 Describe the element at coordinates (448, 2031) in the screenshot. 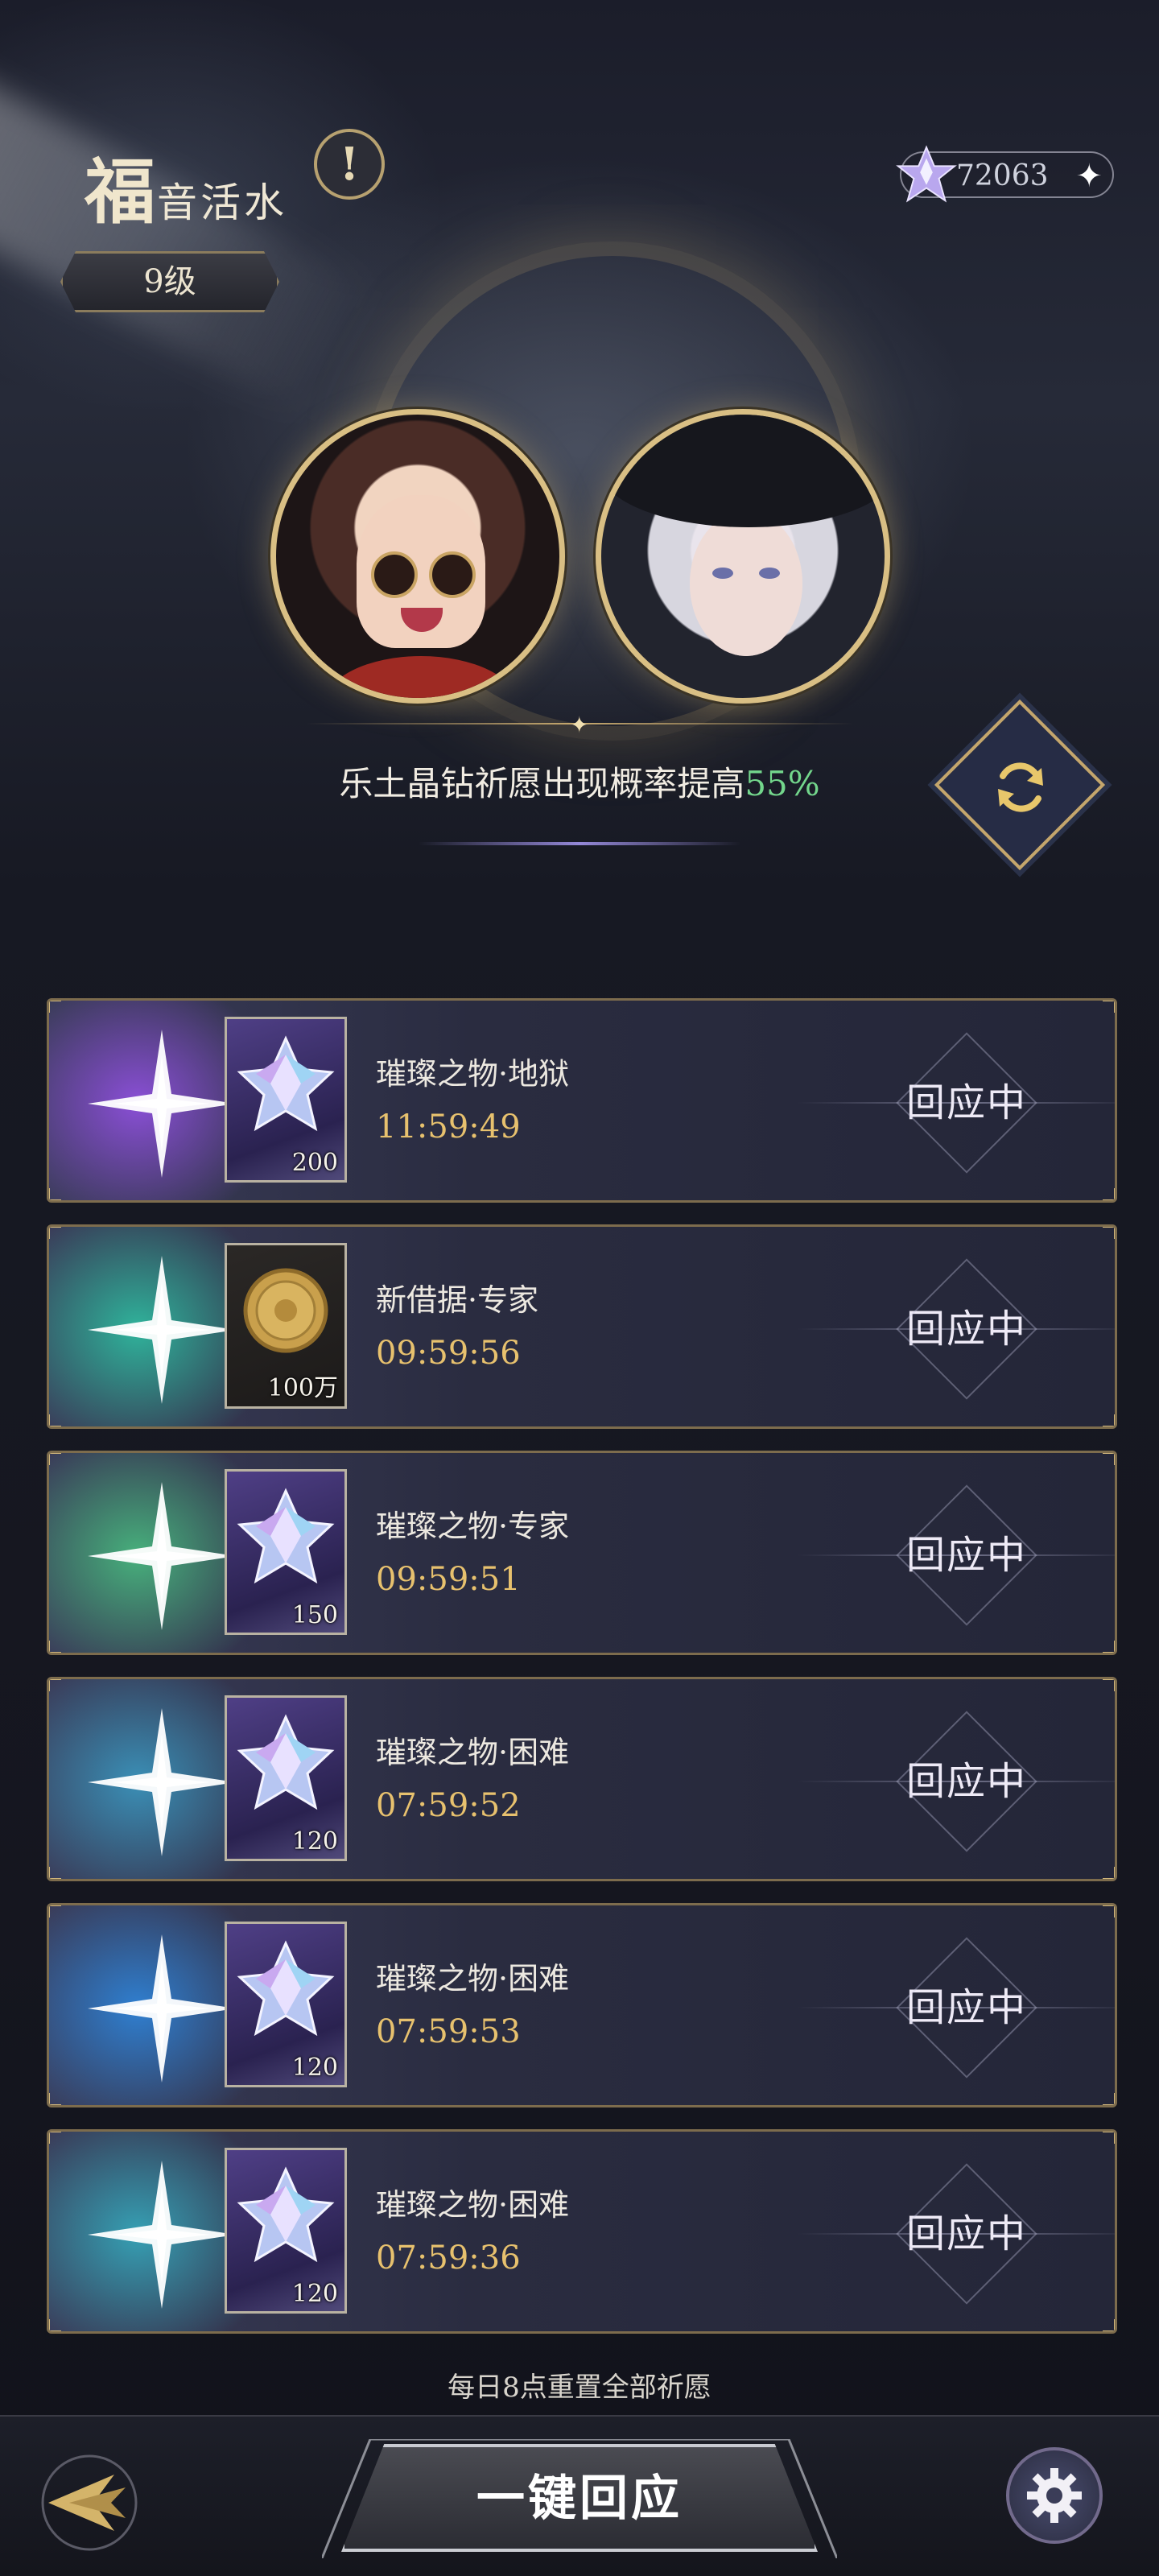

I see `wish-timer: 07:59:53` at that location.